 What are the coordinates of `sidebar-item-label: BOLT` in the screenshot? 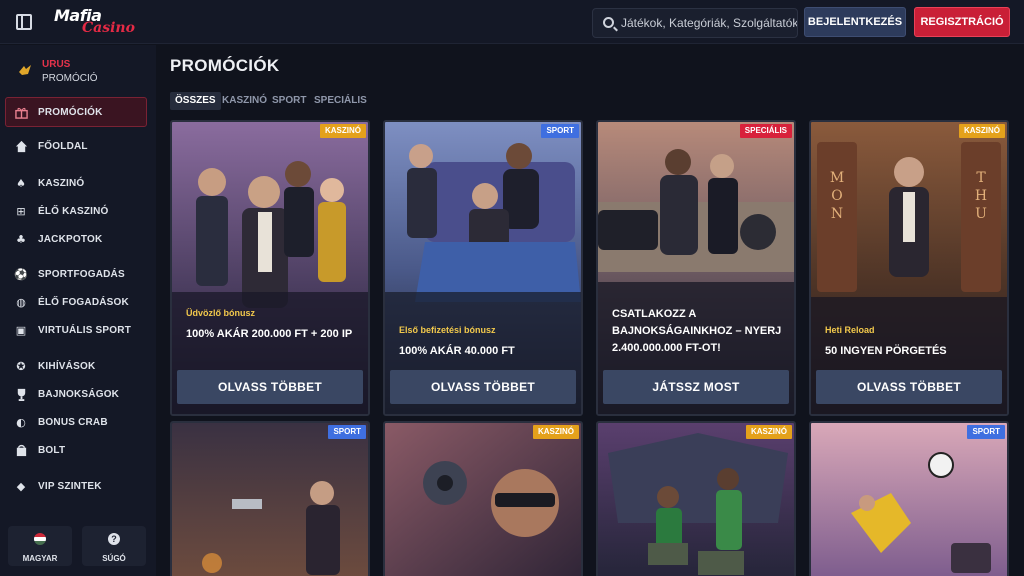 It's located at (52, 450).